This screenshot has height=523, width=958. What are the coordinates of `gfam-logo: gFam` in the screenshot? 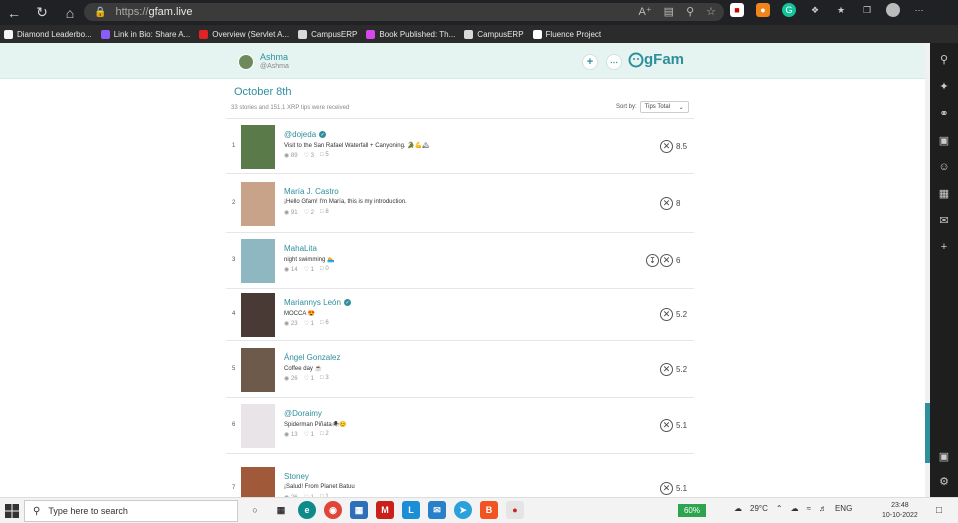 It's located at (656, 59).